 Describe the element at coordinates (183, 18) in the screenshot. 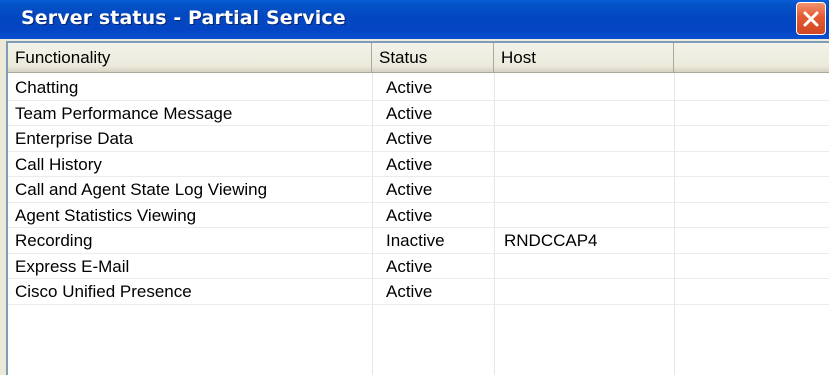

I see `window-title: Server status - Partial Service` at that location.